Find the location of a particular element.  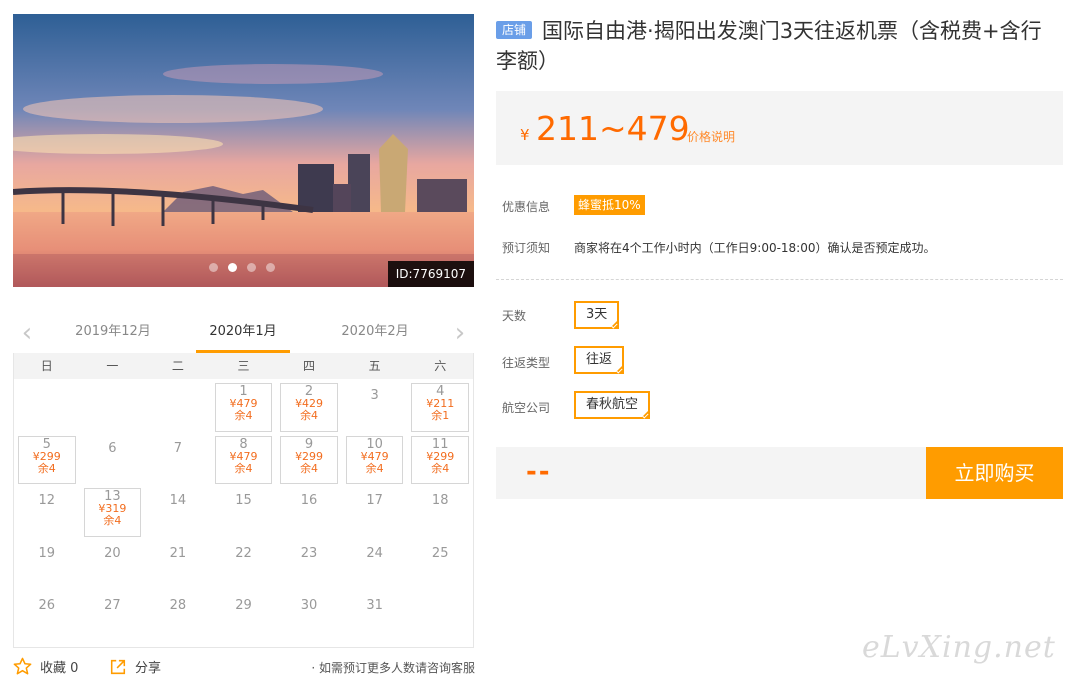

day-number: 16 is located at coordinates (309, 501).